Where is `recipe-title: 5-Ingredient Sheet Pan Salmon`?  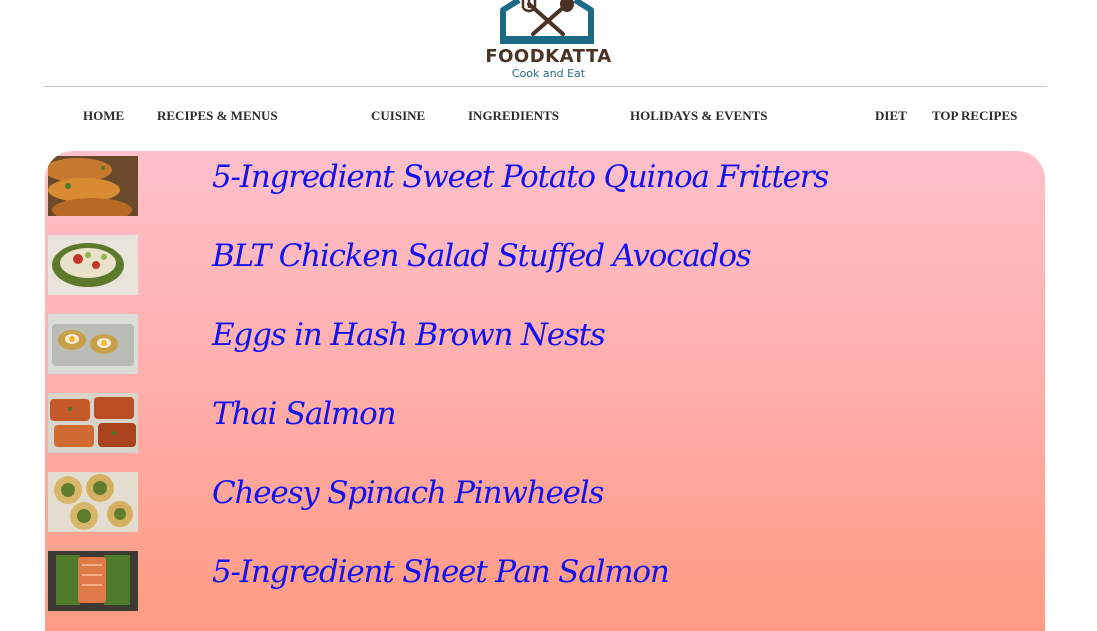
recipe-title: 5-Ingredient Sheet Pan Salmon is located at coordinates (441, 572).